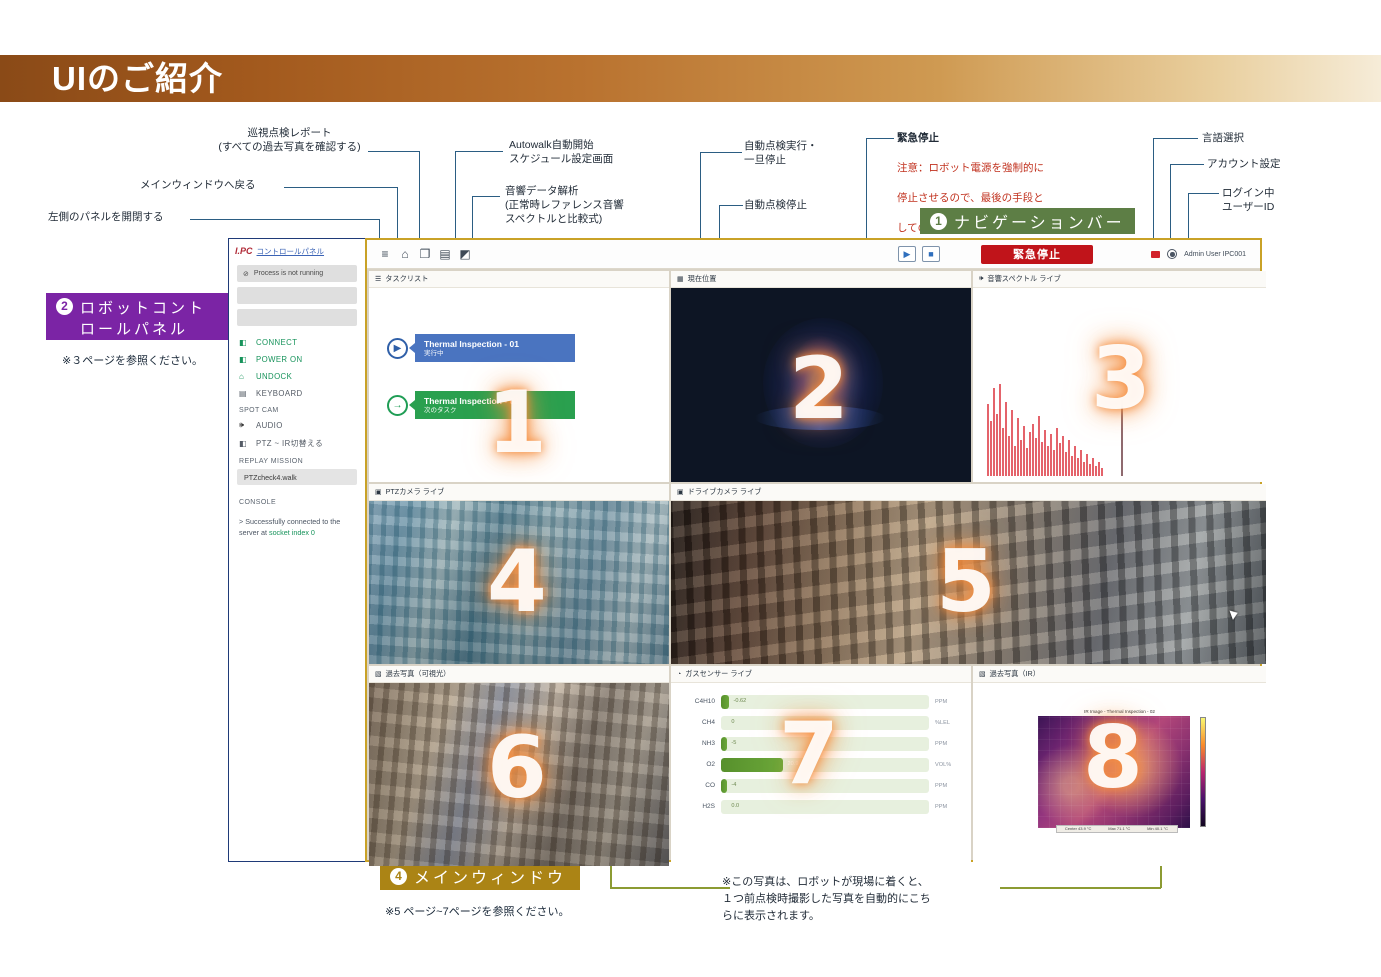 The width and height of the screenshot is (1381, 977). I want to click on language-flag-icon, so click(1156, 254).